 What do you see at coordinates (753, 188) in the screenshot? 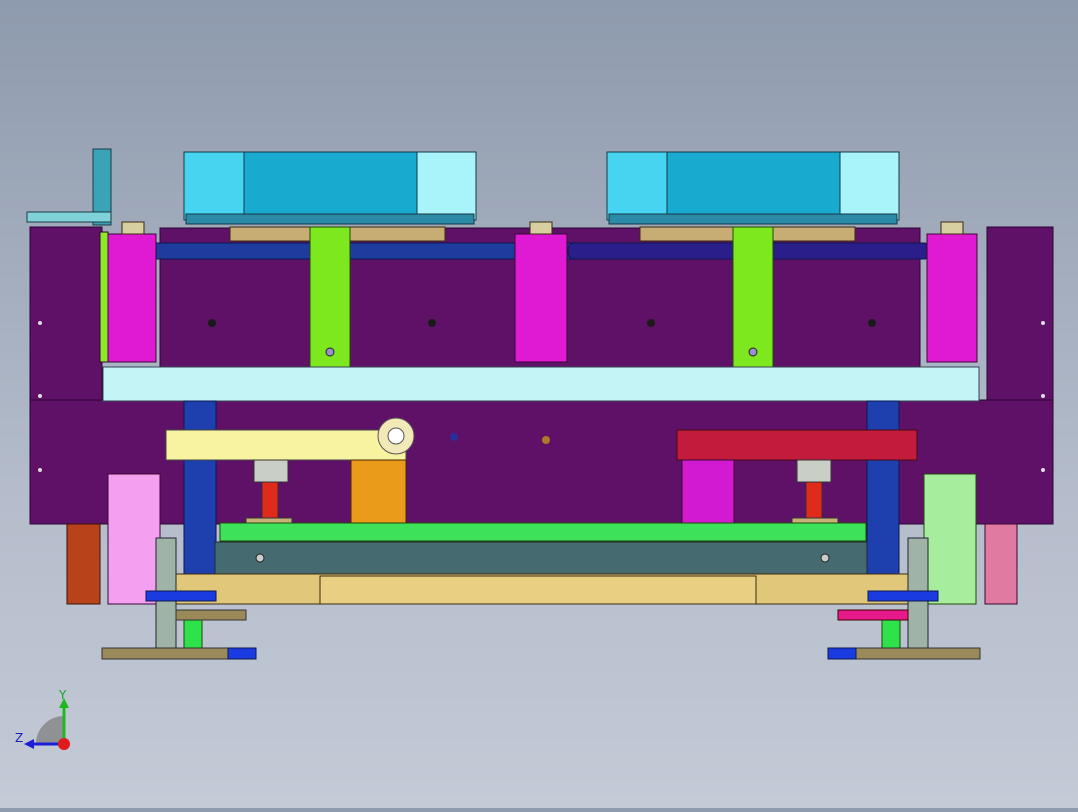
I see `top-cyan-block-right` at bounding box center [753, 188].